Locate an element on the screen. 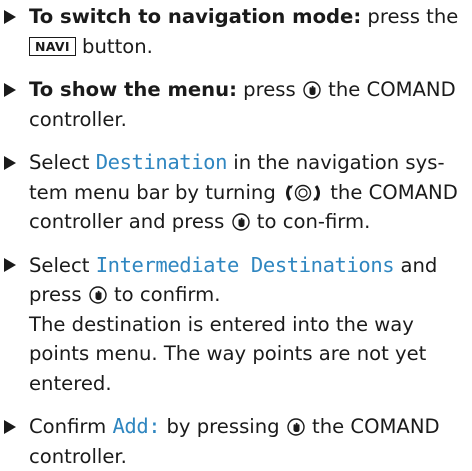 This screenshot has height=471, width=472. step-text: to con-firm. is located at coordinates (310, 221).